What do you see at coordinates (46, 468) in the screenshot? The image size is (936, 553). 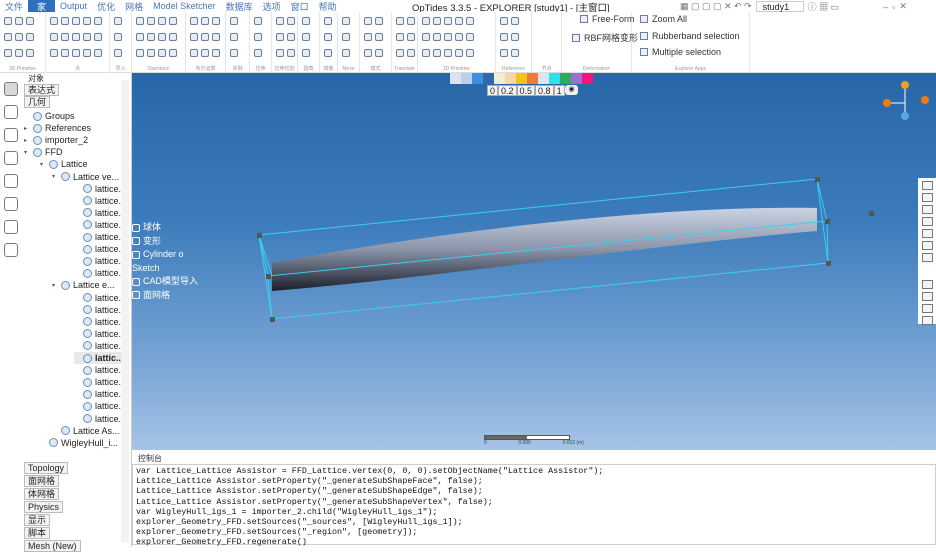 I see `bottom-tab: Topology` at bounding box center [46, 468].